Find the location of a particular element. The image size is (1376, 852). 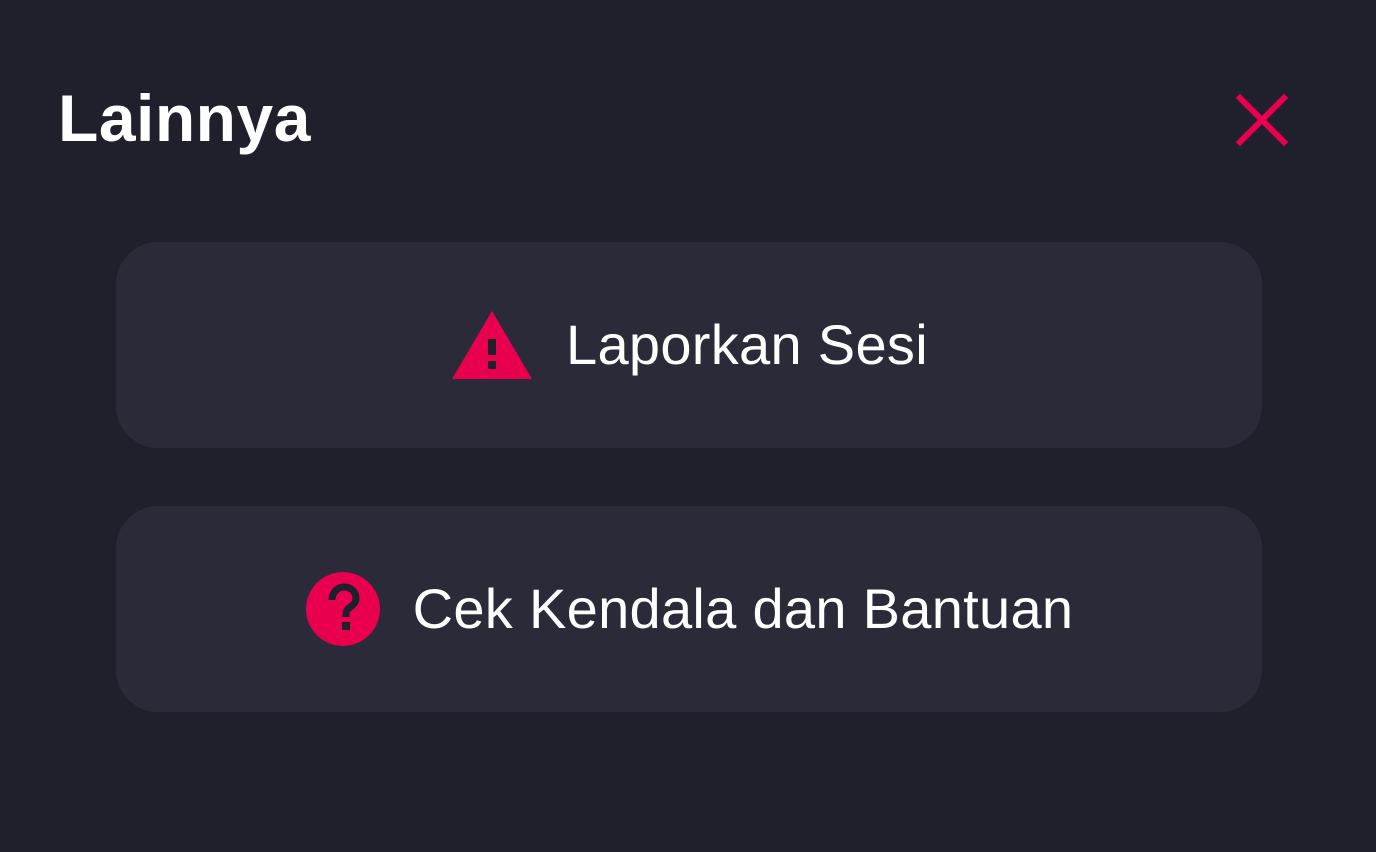

close-icon is located at coordinates (1262, 120).